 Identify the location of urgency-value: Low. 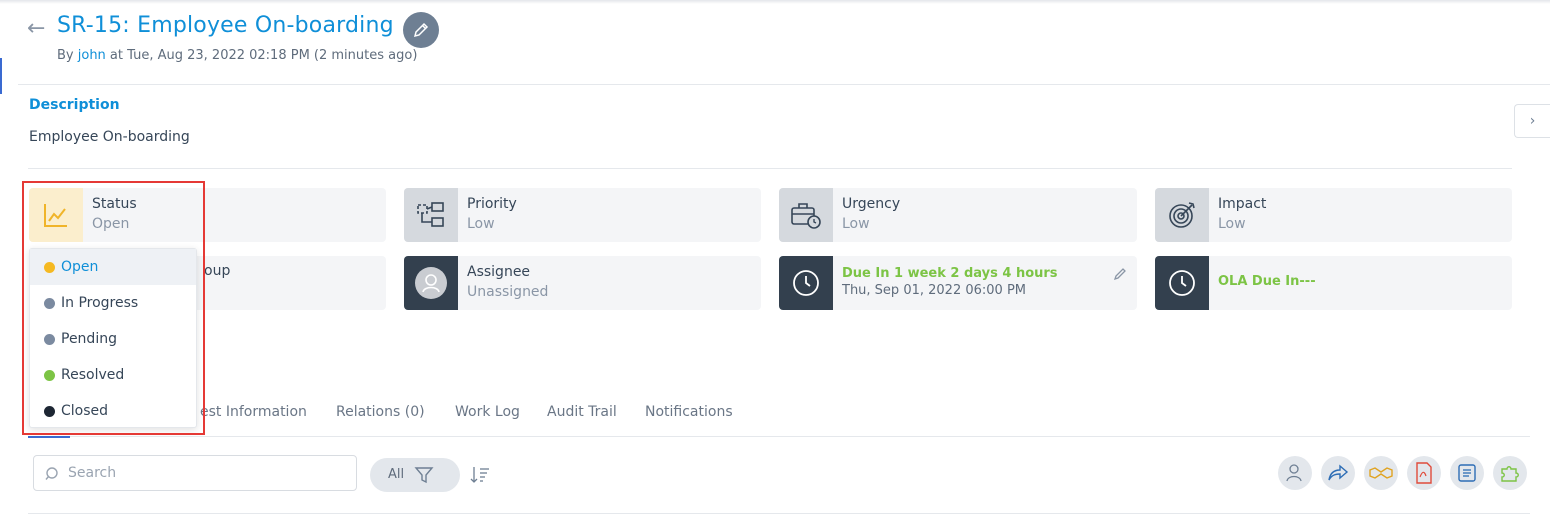
(856, 224).